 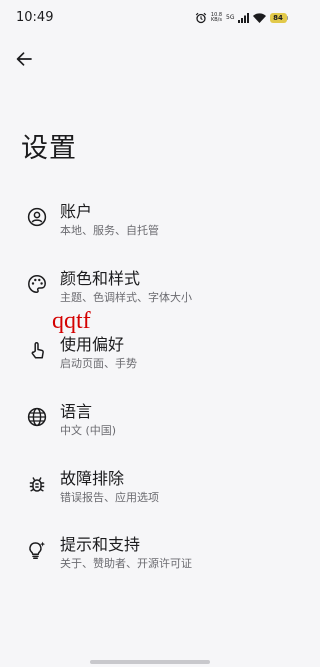 I want to click on status-icons: 10.8 KB/s 5G 84, so click(x=241, y=18).